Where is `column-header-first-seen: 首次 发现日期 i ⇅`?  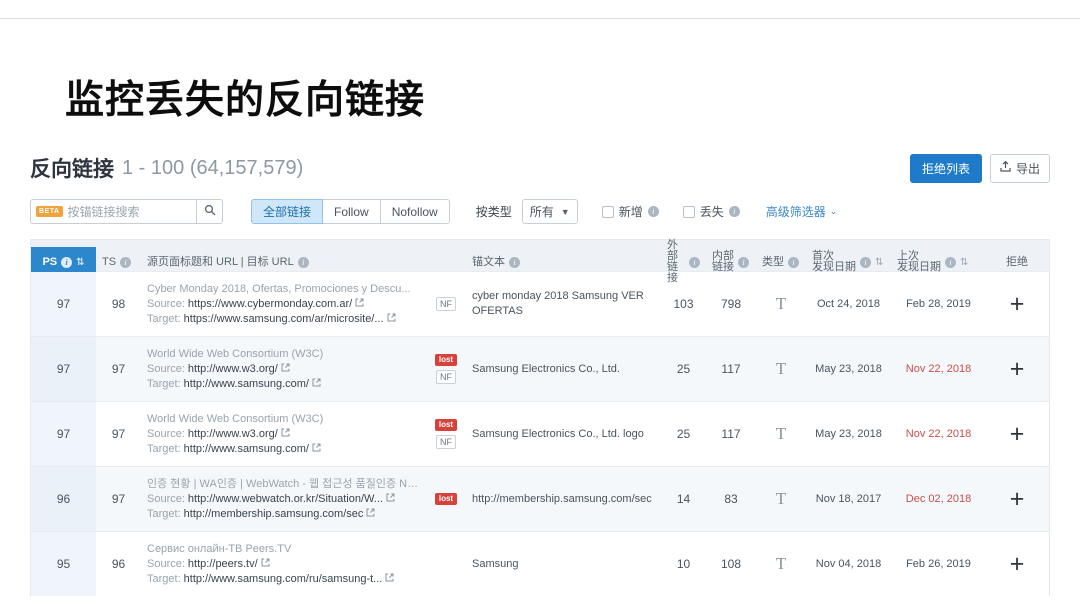 column-header-first-seen: 首次 发现日期 i ⇅ is located at coordinates (848, 262).